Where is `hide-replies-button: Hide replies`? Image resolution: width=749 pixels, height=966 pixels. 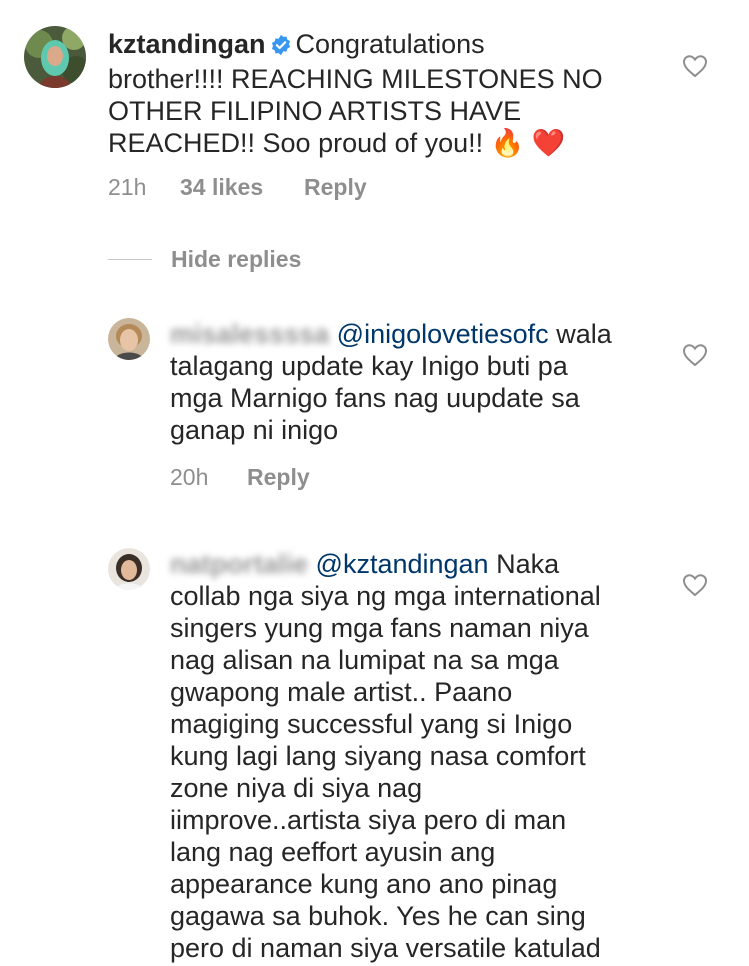
hide-replies-button: Hide replies is located at coordinates (204, 259).